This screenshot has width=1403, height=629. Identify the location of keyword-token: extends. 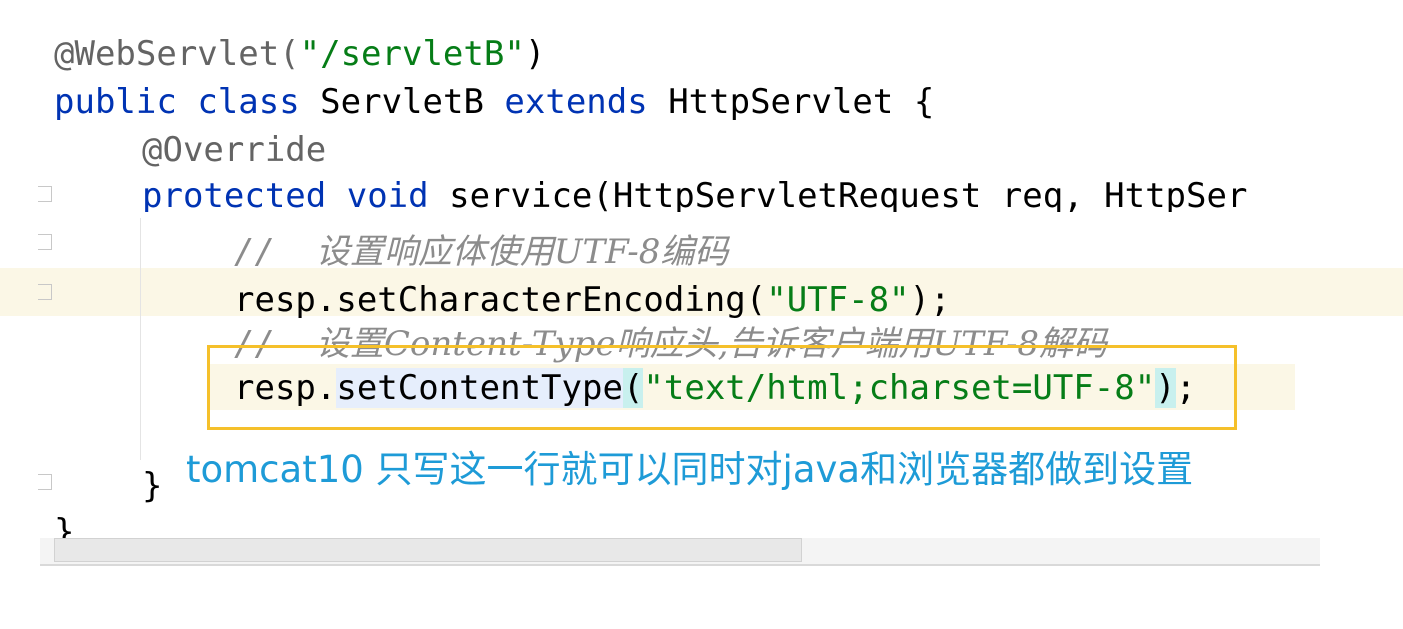
(576, 102).